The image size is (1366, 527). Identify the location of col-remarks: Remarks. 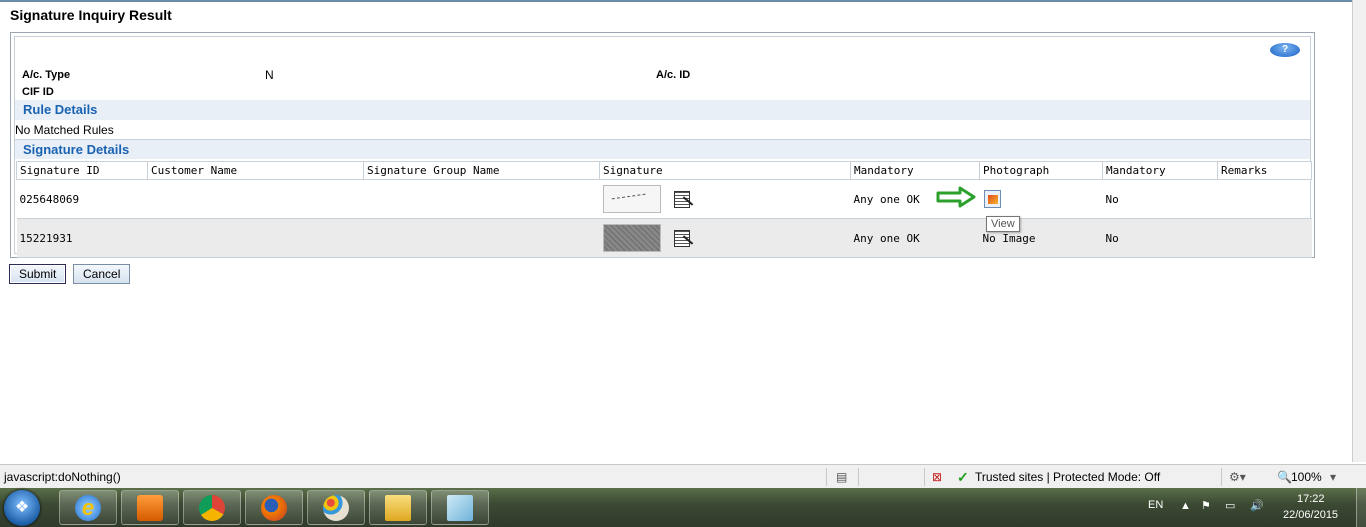
(1264, 170).